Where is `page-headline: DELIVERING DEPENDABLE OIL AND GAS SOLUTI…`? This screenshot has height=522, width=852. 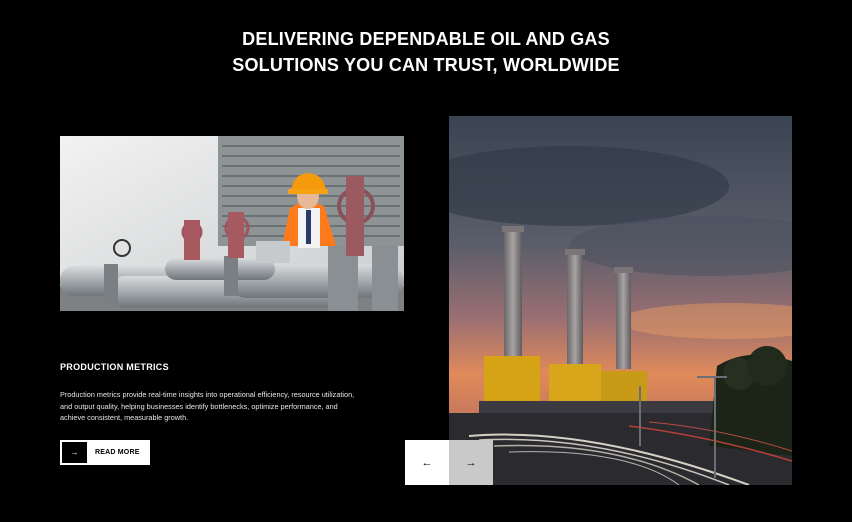
page-headline: DELIVERING DEPENDABLE OIL AND GAS SOLUTI… is located at coordinates (426, 52).